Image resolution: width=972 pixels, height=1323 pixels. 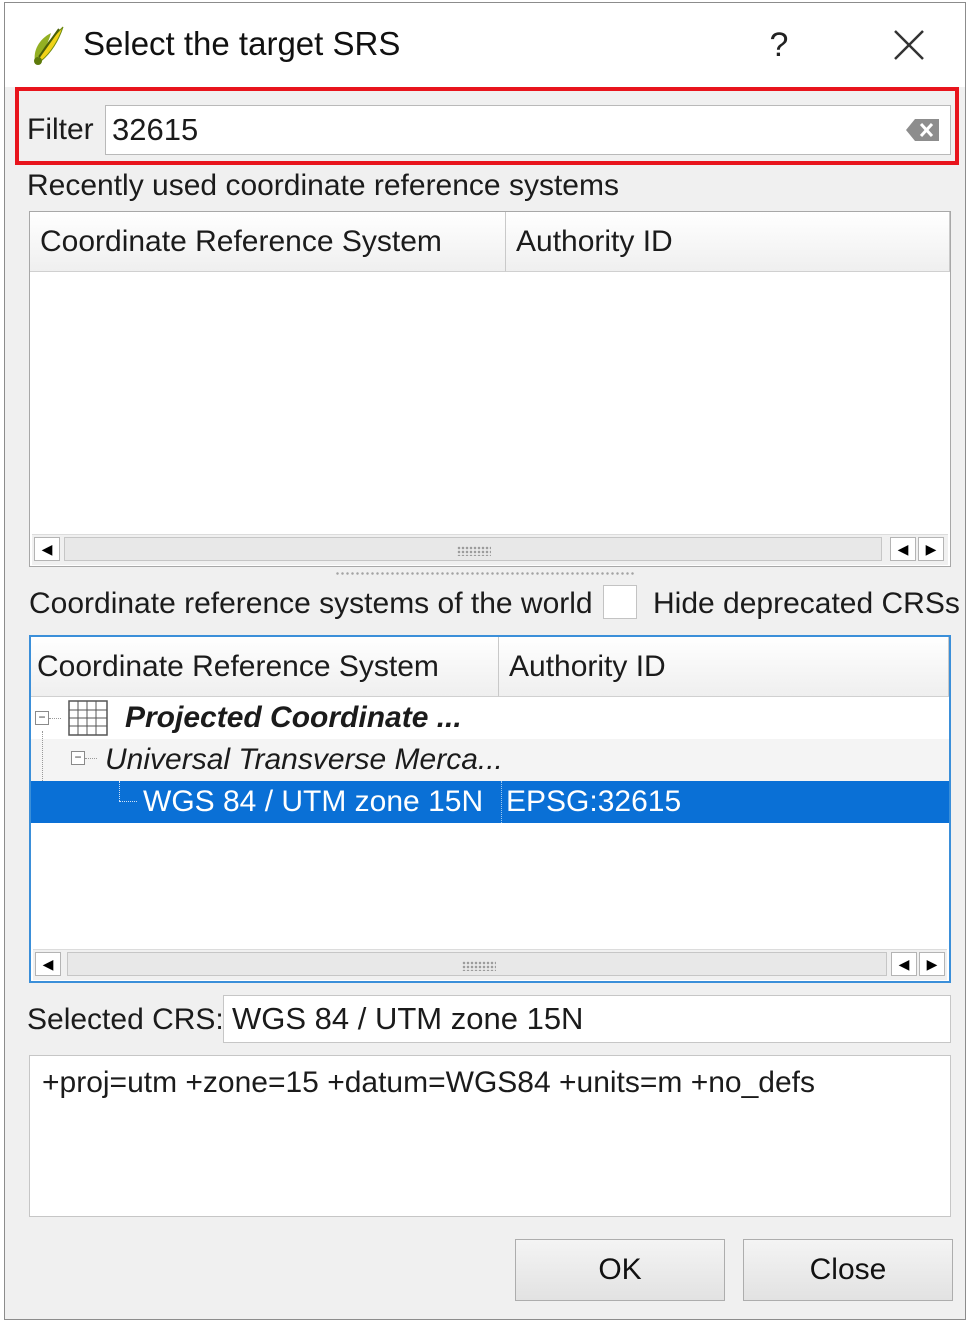 What do you see at coordinates (806, 603) in the screenshot?
I see `hide-deprecated-label: Hide deprecated CRSs` at bounding box center [806, 603].